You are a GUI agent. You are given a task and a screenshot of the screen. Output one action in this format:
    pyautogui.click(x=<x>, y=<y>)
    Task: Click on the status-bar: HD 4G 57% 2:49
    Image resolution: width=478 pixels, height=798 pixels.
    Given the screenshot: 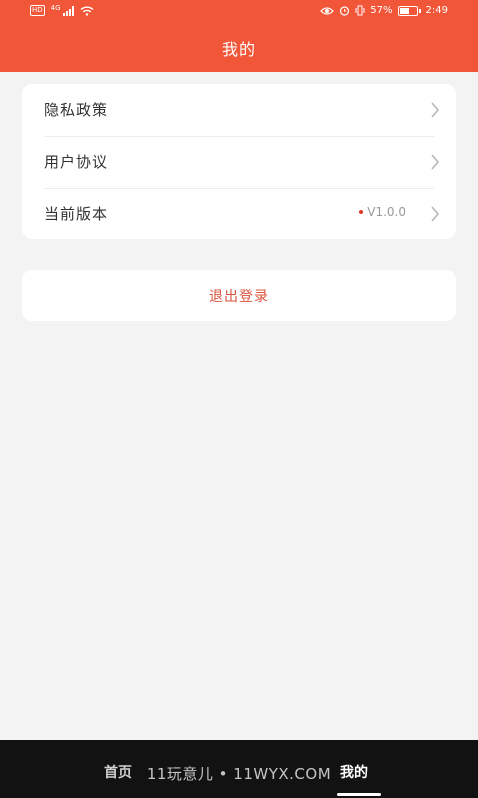 What is the action you would take?
    pyautogui.click(x=239, y=12)
    